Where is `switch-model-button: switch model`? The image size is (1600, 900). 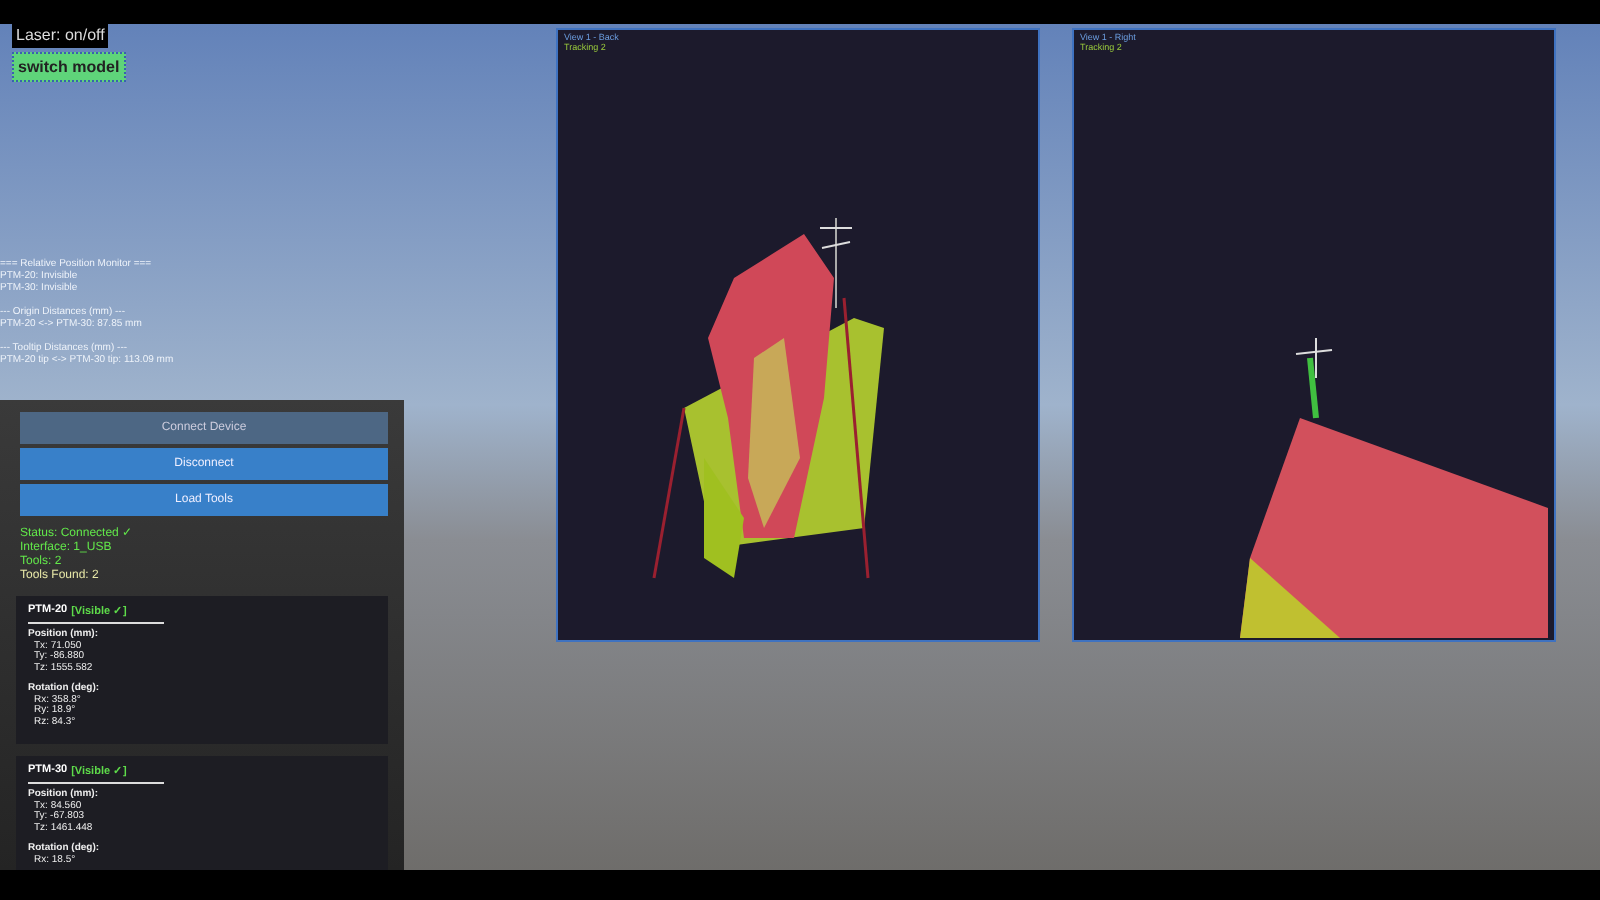
switch-model-button: switch model is located at coordinates (69, 67).